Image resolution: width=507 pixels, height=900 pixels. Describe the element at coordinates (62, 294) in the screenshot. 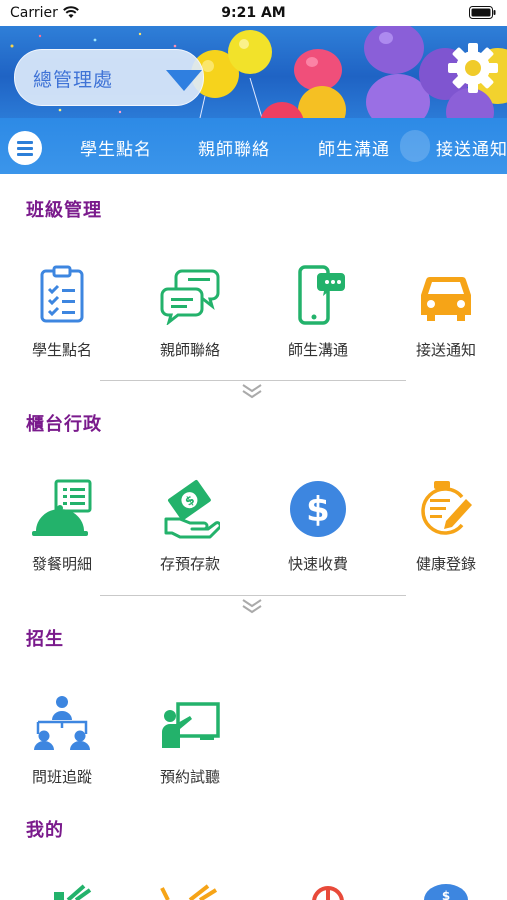

I see `clipboard-checklist-icon` at that location.